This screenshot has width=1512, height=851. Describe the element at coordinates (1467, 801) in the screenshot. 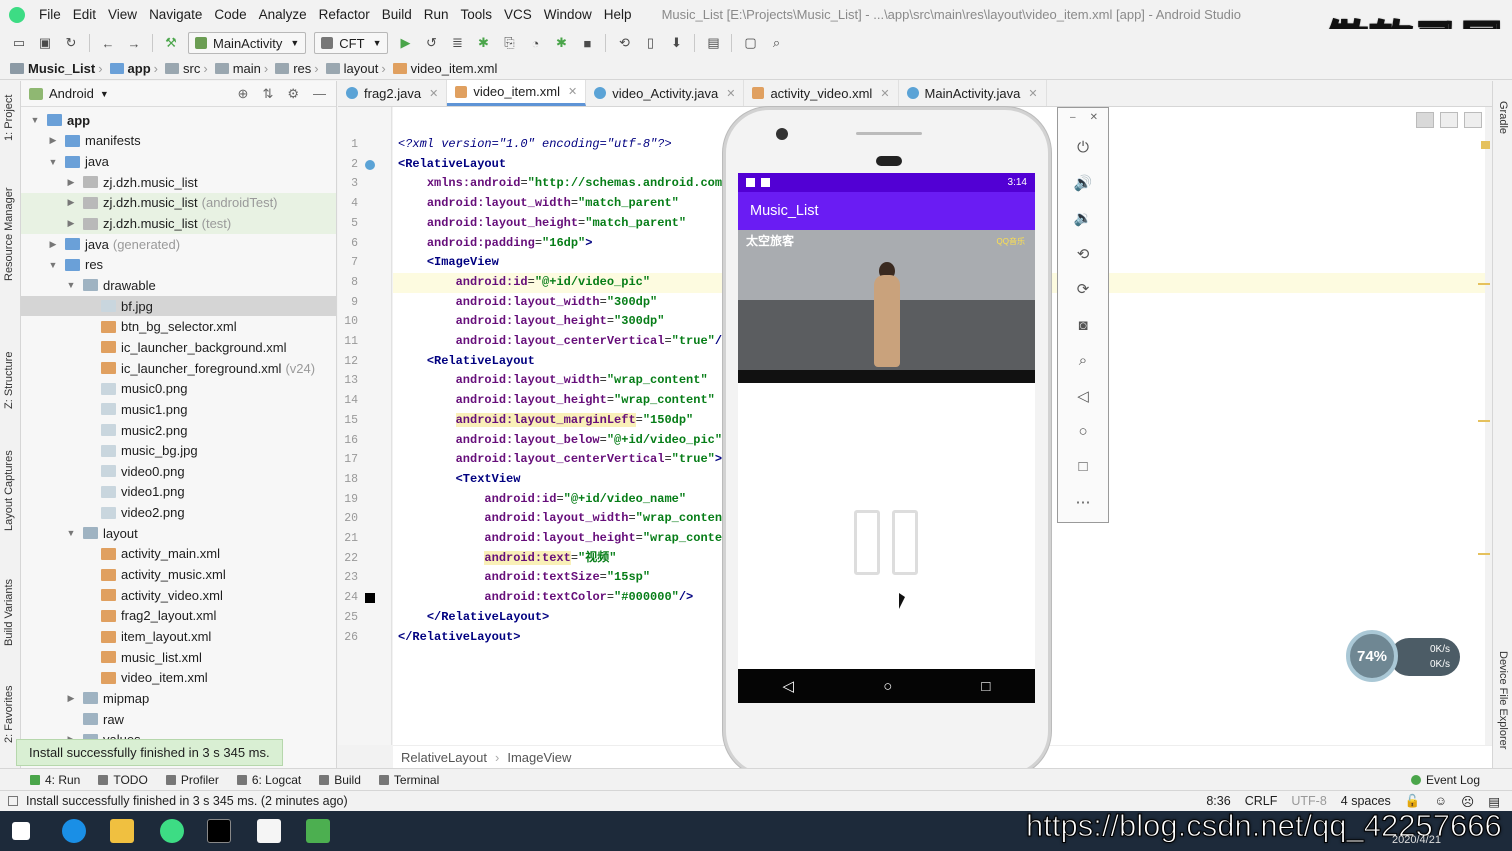

I see `frown-icon: ☹` at that location.